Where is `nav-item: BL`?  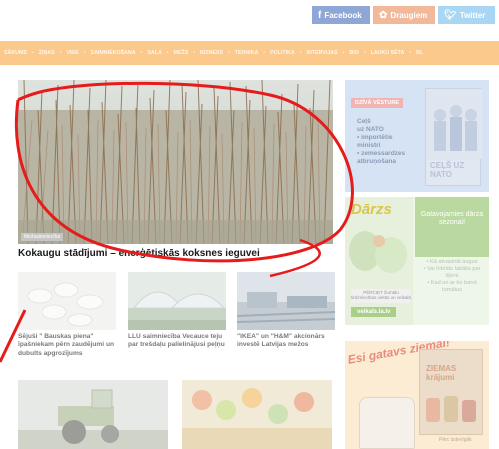
nav-item: BL is located at coordinates (419, 53).